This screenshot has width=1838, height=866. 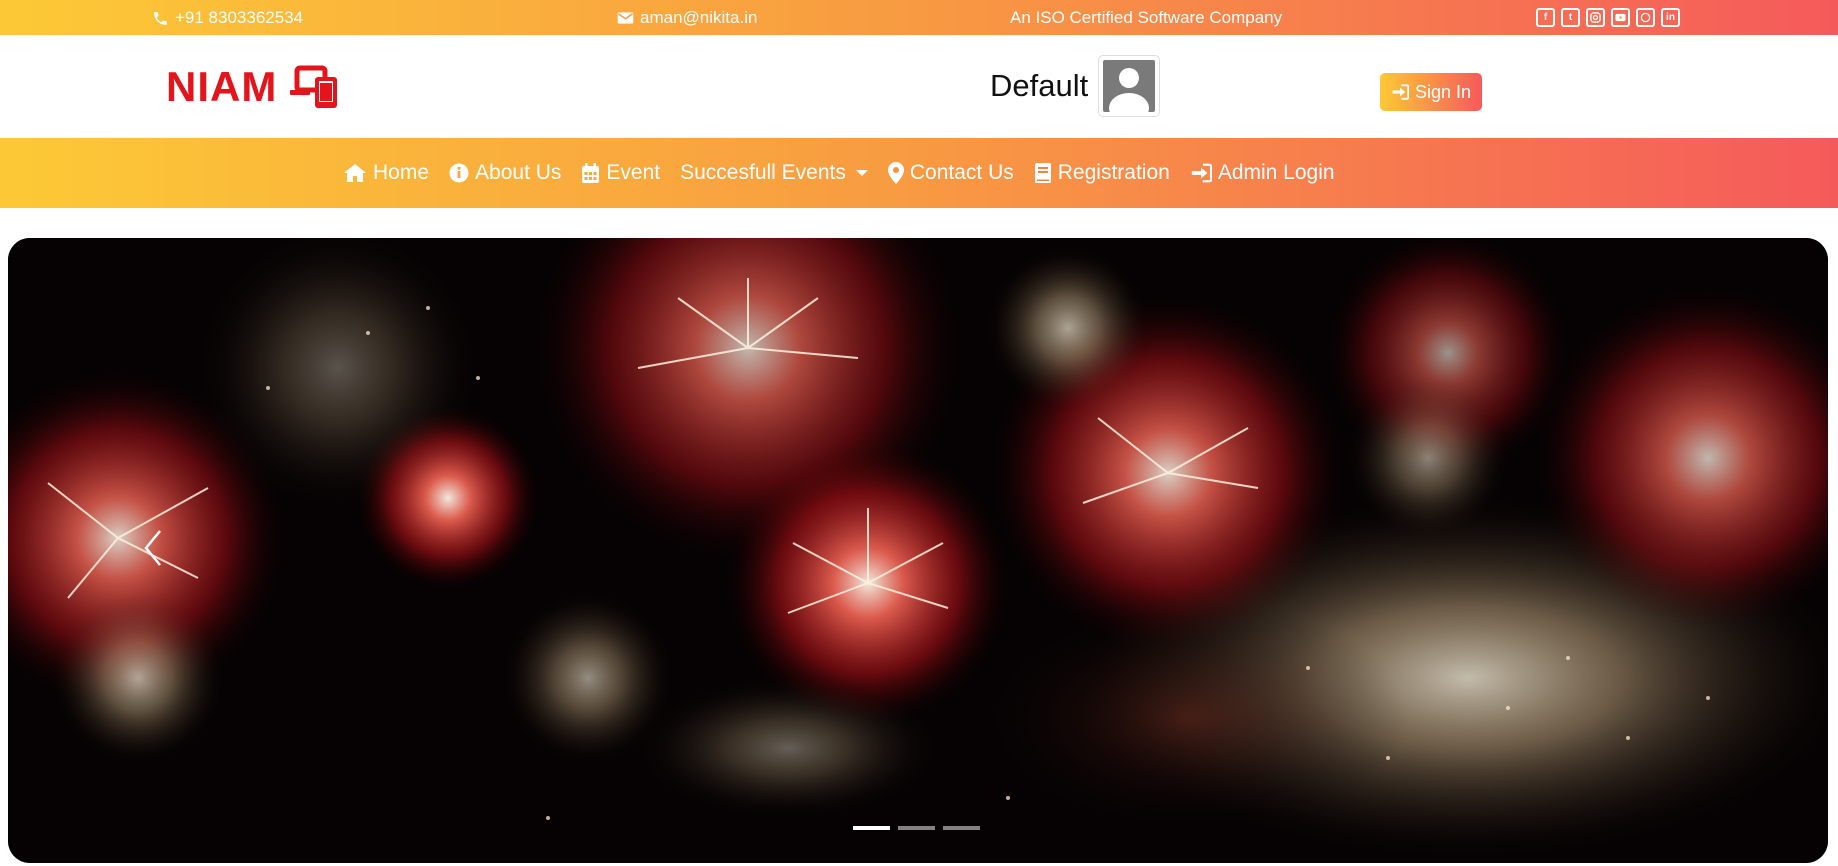 What do you see at coordinates (1670, 17) in the screenshot?
I see `linkedin-icon: in` at bounding box center [1670, 17].